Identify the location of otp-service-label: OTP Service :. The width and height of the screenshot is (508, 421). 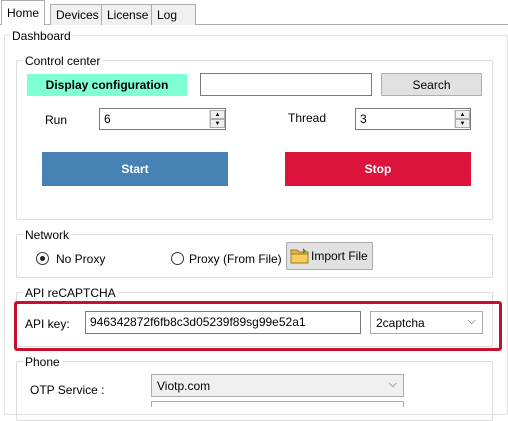
(67, 390).